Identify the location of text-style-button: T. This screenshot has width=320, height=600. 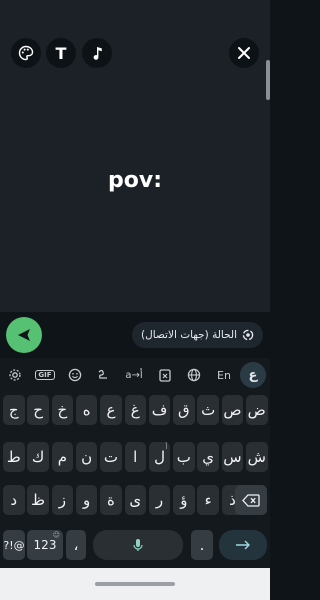
(61, 53).